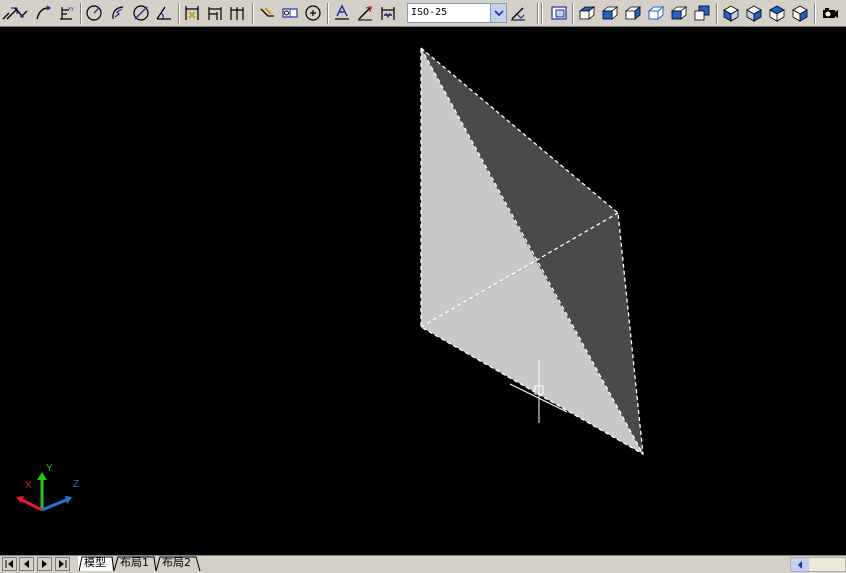 The image size is (846, 573). What do you see at coordinates (818, 564) in the screenshot?
I see `horizontal-scrollbar` at bounding box center [818, 564].